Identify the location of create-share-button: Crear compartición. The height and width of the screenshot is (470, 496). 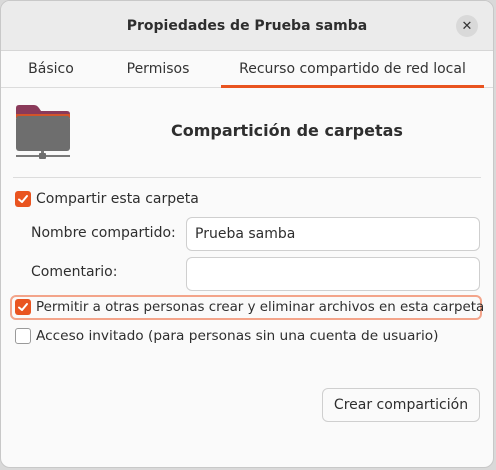
(401, 405).